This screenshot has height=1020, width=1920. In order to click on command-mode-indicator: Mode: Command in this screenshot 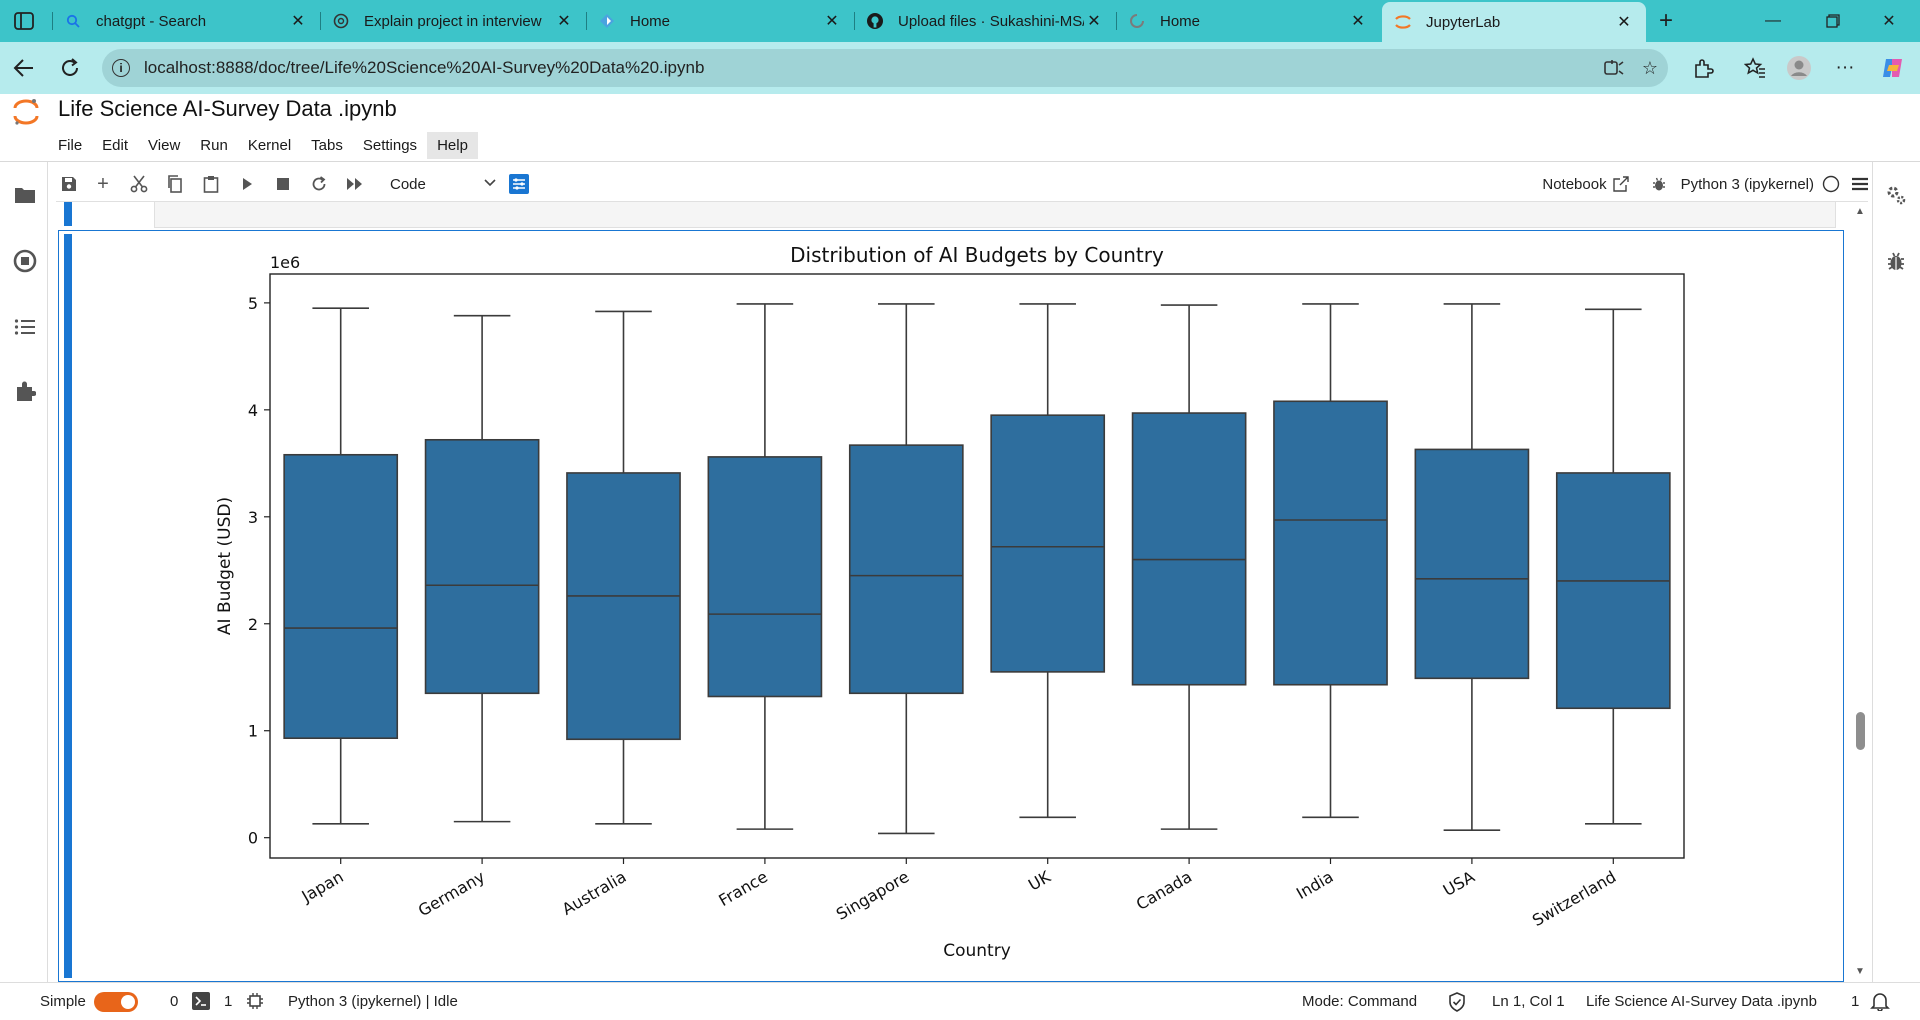, I will do `click(1360, 1001)`.